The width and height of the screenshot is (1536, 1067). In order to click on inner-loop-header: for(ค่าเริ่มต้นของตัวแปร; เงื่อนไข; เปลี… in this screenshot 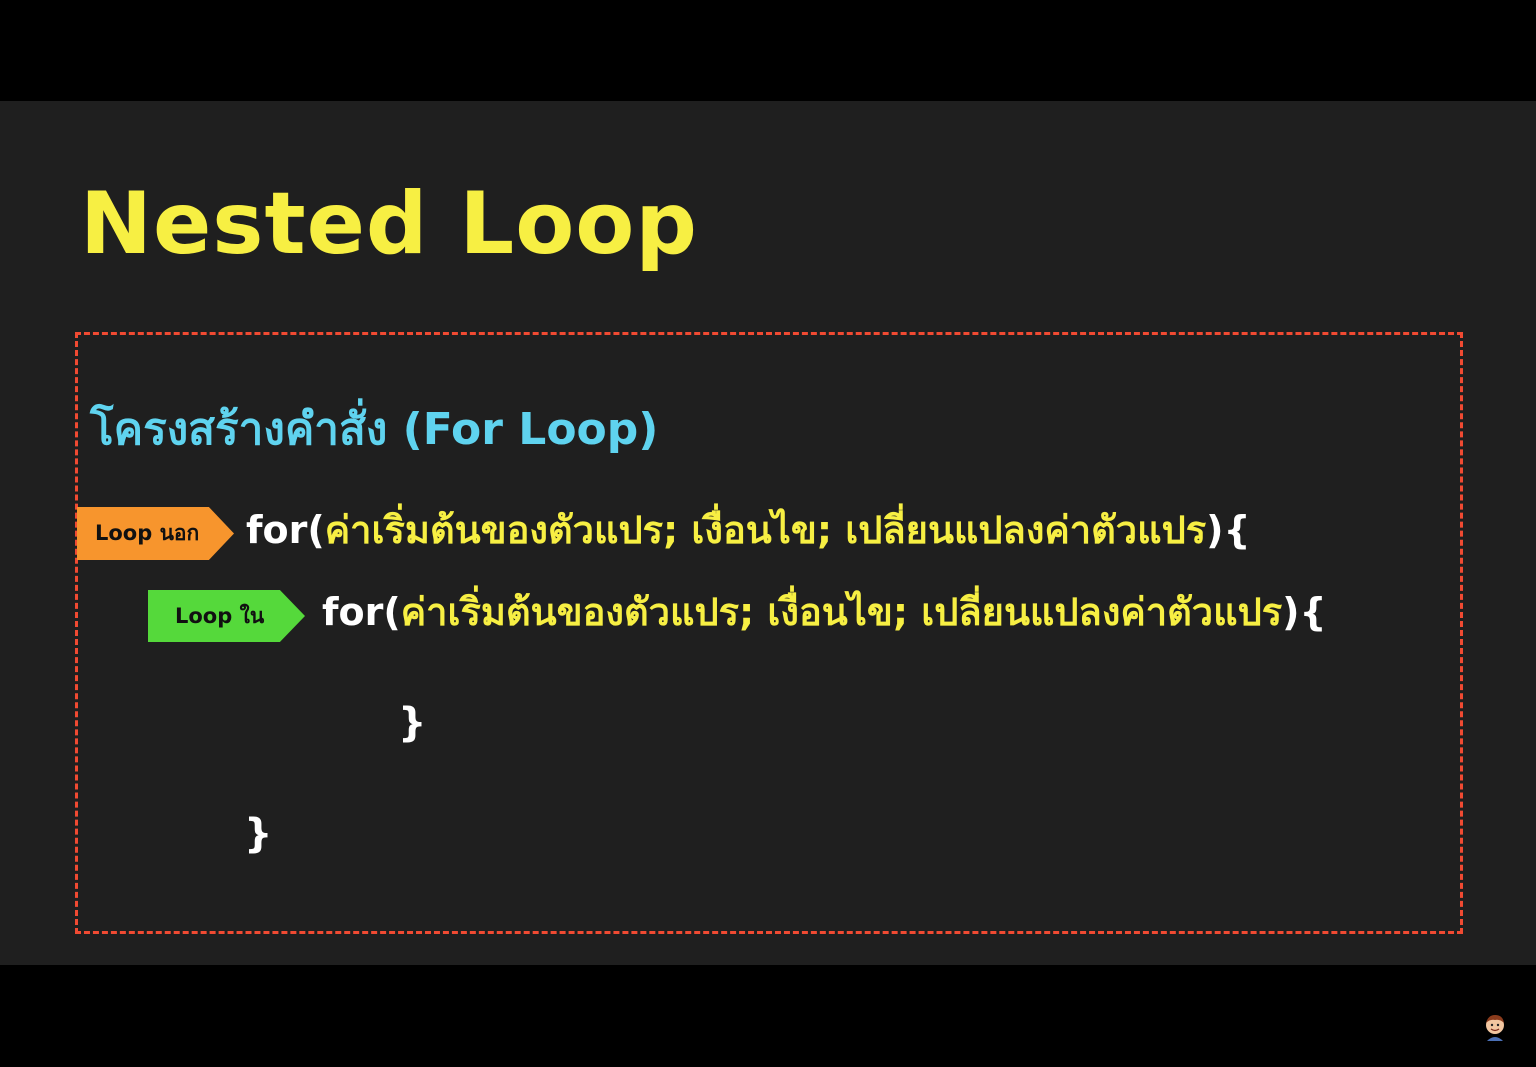, I will do `click(824, 612)`.